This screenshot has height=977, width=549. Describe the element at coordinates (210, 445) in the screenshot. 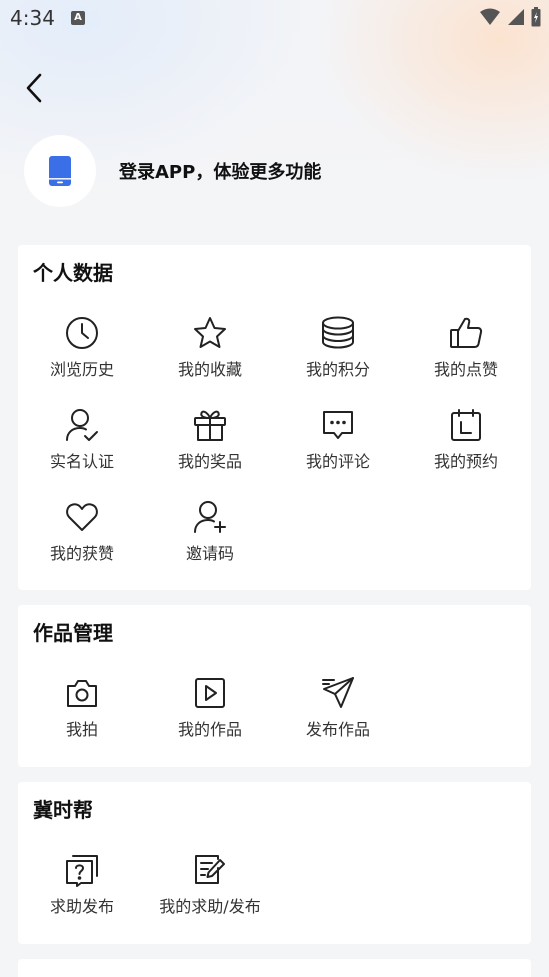

I see `grid-item-prizes: 我的奖品` at that location.